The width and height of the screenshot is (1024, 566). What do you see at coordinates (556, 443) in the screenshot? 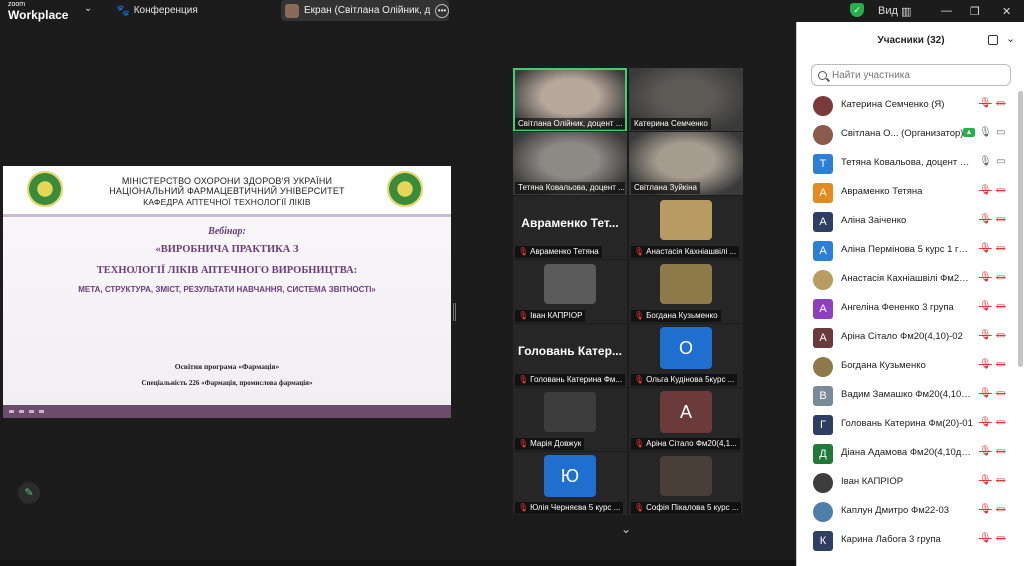
I see `participant-name: Марія Довжук` at bounding box center [556, 443].